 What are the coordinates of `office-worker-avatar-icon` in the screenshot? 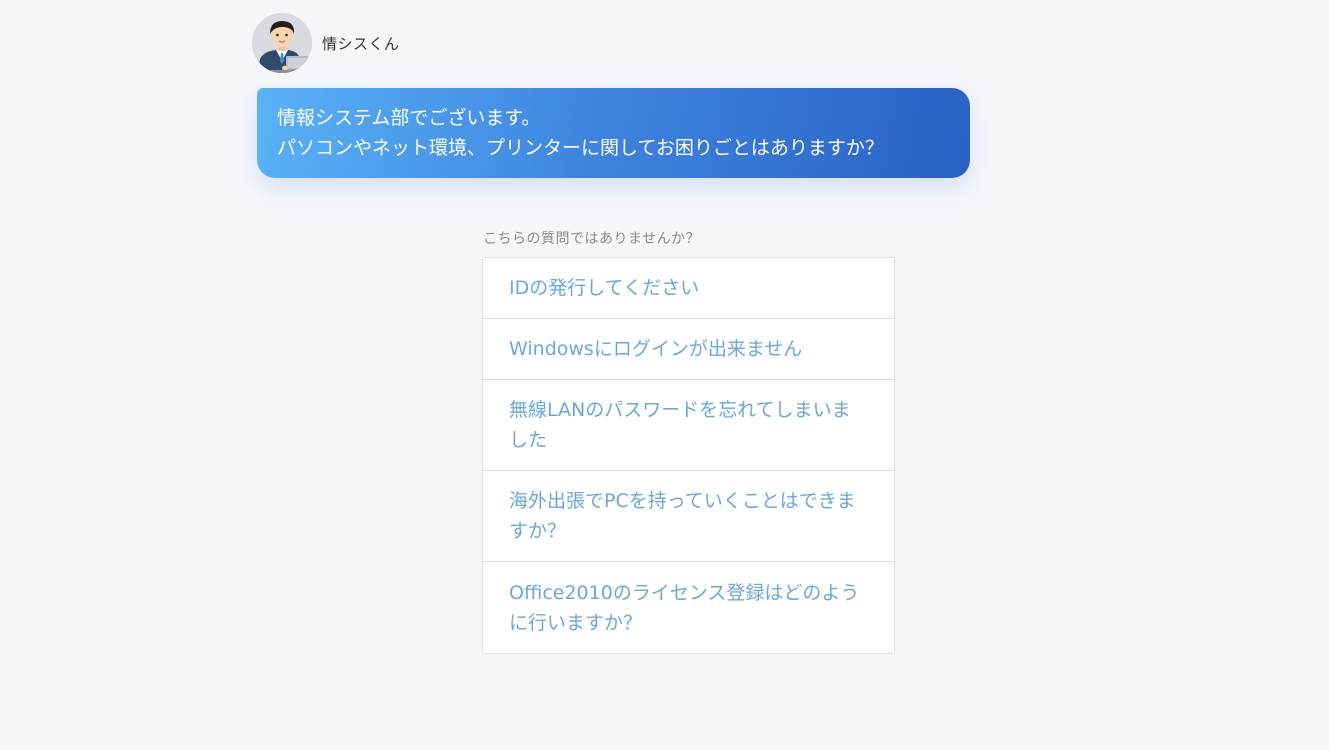 It's located at (282, 43).